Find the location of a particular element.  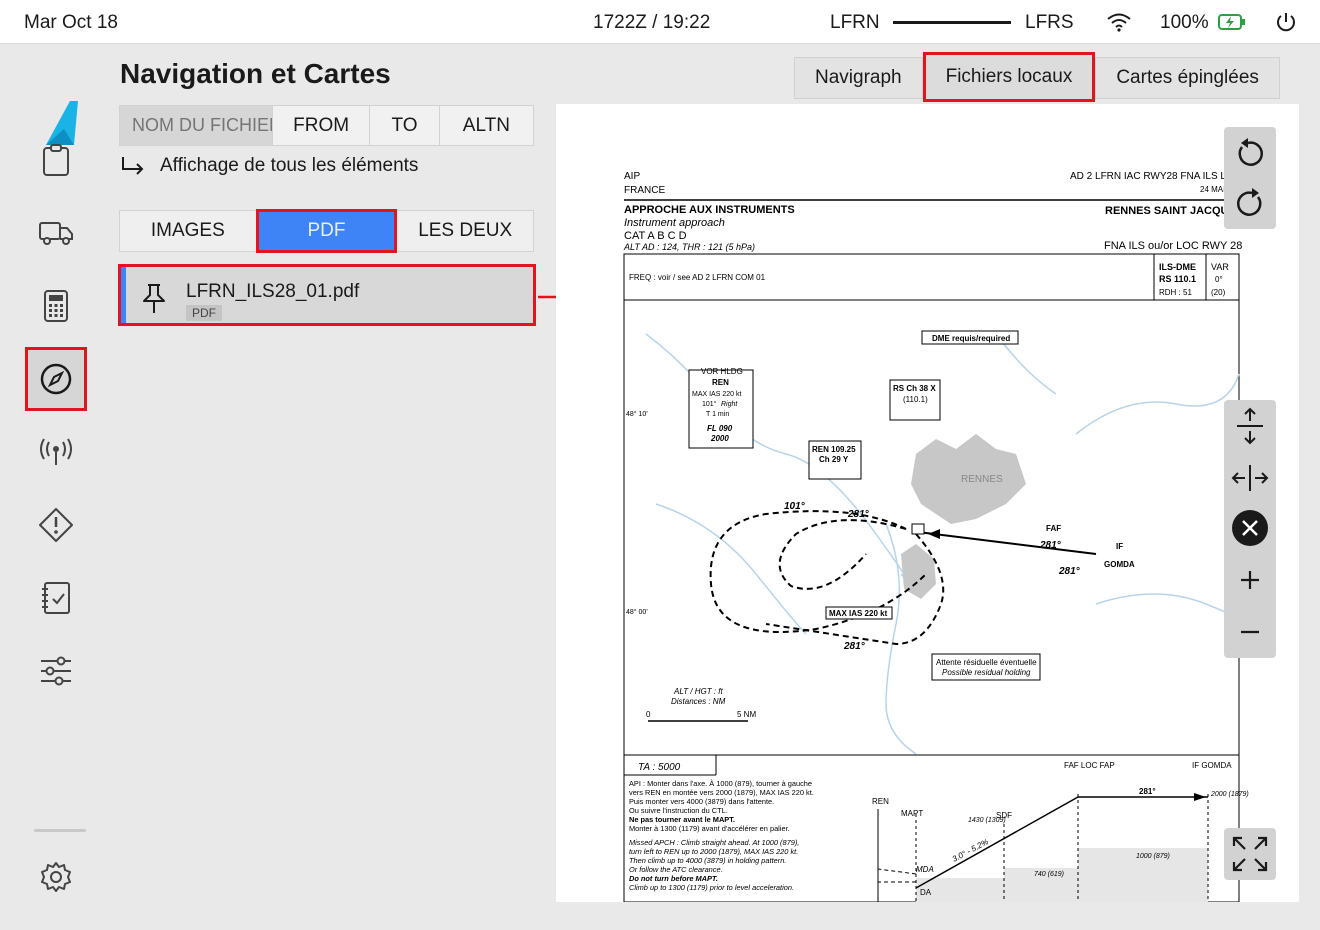

sidebar-item-navigation is located at coordinates (56, 379).